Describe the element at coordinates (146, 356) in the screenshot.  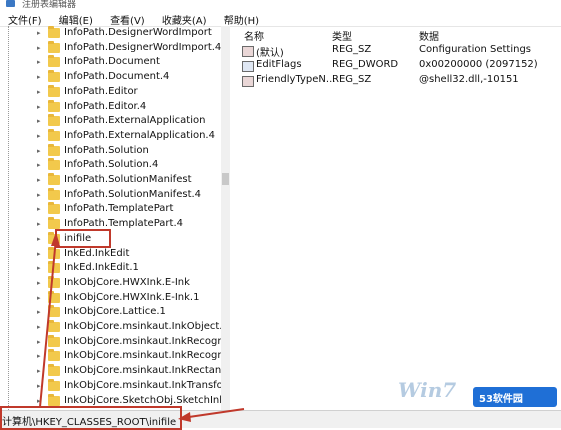
I see `tree-item-label: InkObjCore.msinkaut.InkRecognizers.` at that location.